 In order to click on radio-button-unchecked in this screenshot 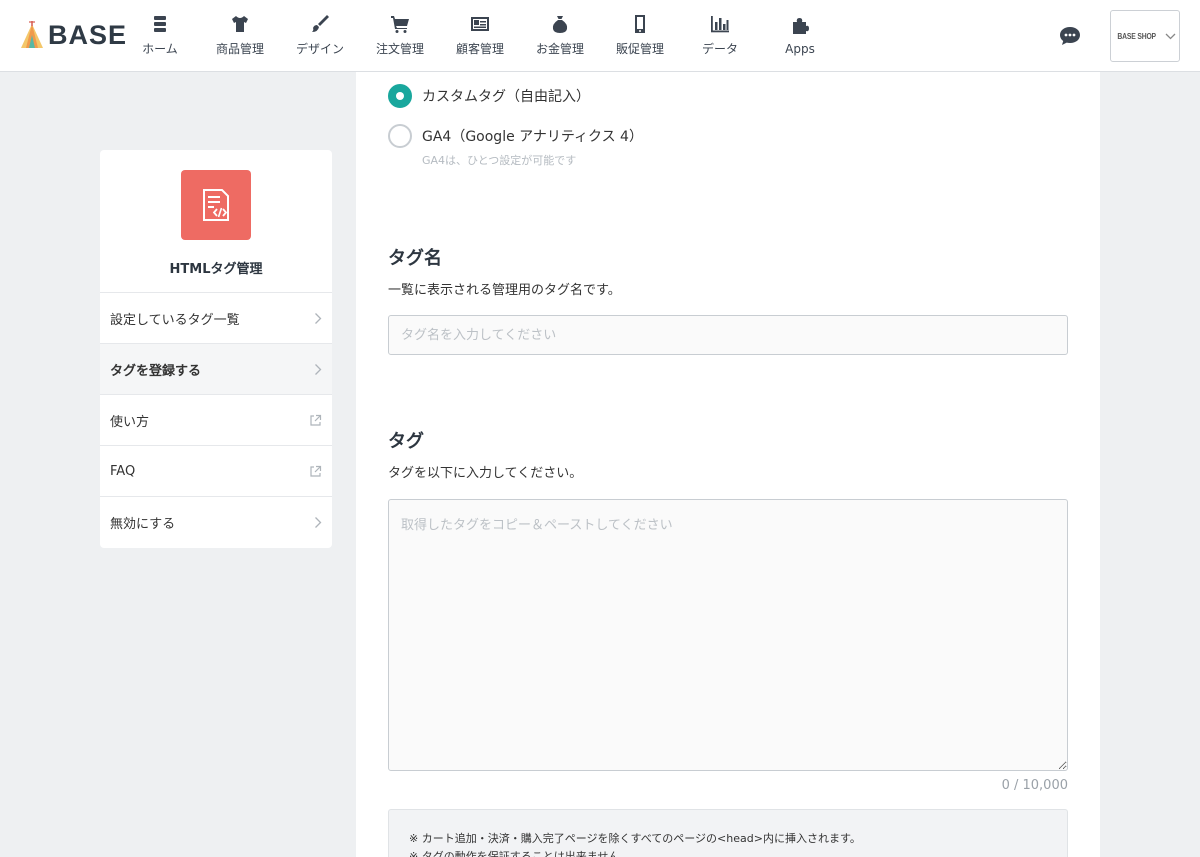, I will do `click(400, 136)`.